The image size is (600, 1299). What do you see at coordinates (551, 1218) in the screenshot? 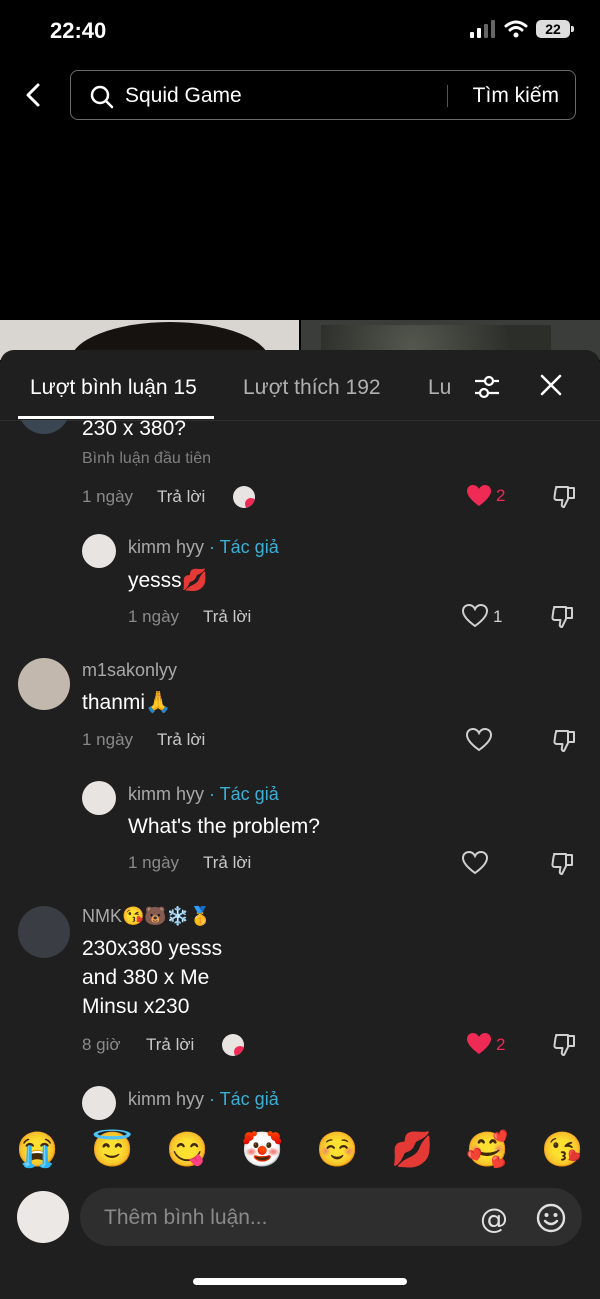
I see `emoji-icon` at bounding box center [551, 1218].